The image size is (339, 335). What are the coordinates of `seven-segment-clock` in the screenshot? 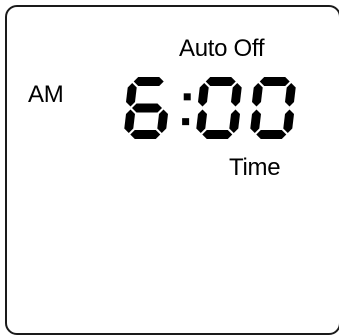 It's located at (210, 108).